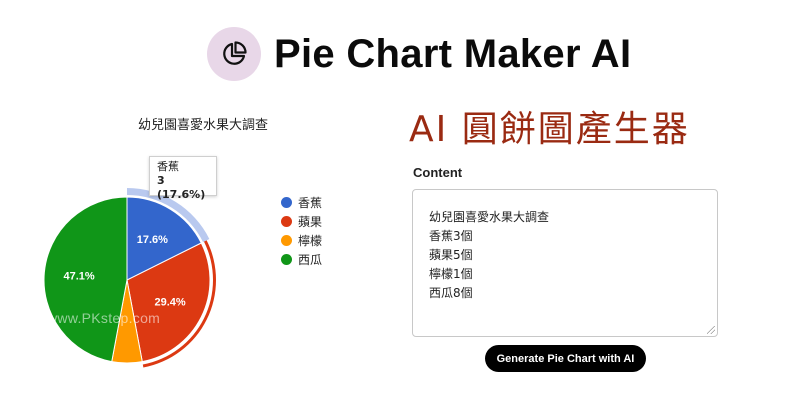 This screenshot has width=800, height=400. Describe the element at coordinates (565, 263) in the screenshot. I see `content-textarea: 幼兒園喜愛水果大調查 香蕉3個 蘋果5個 檸檬1個 西瓜8個` at that location.